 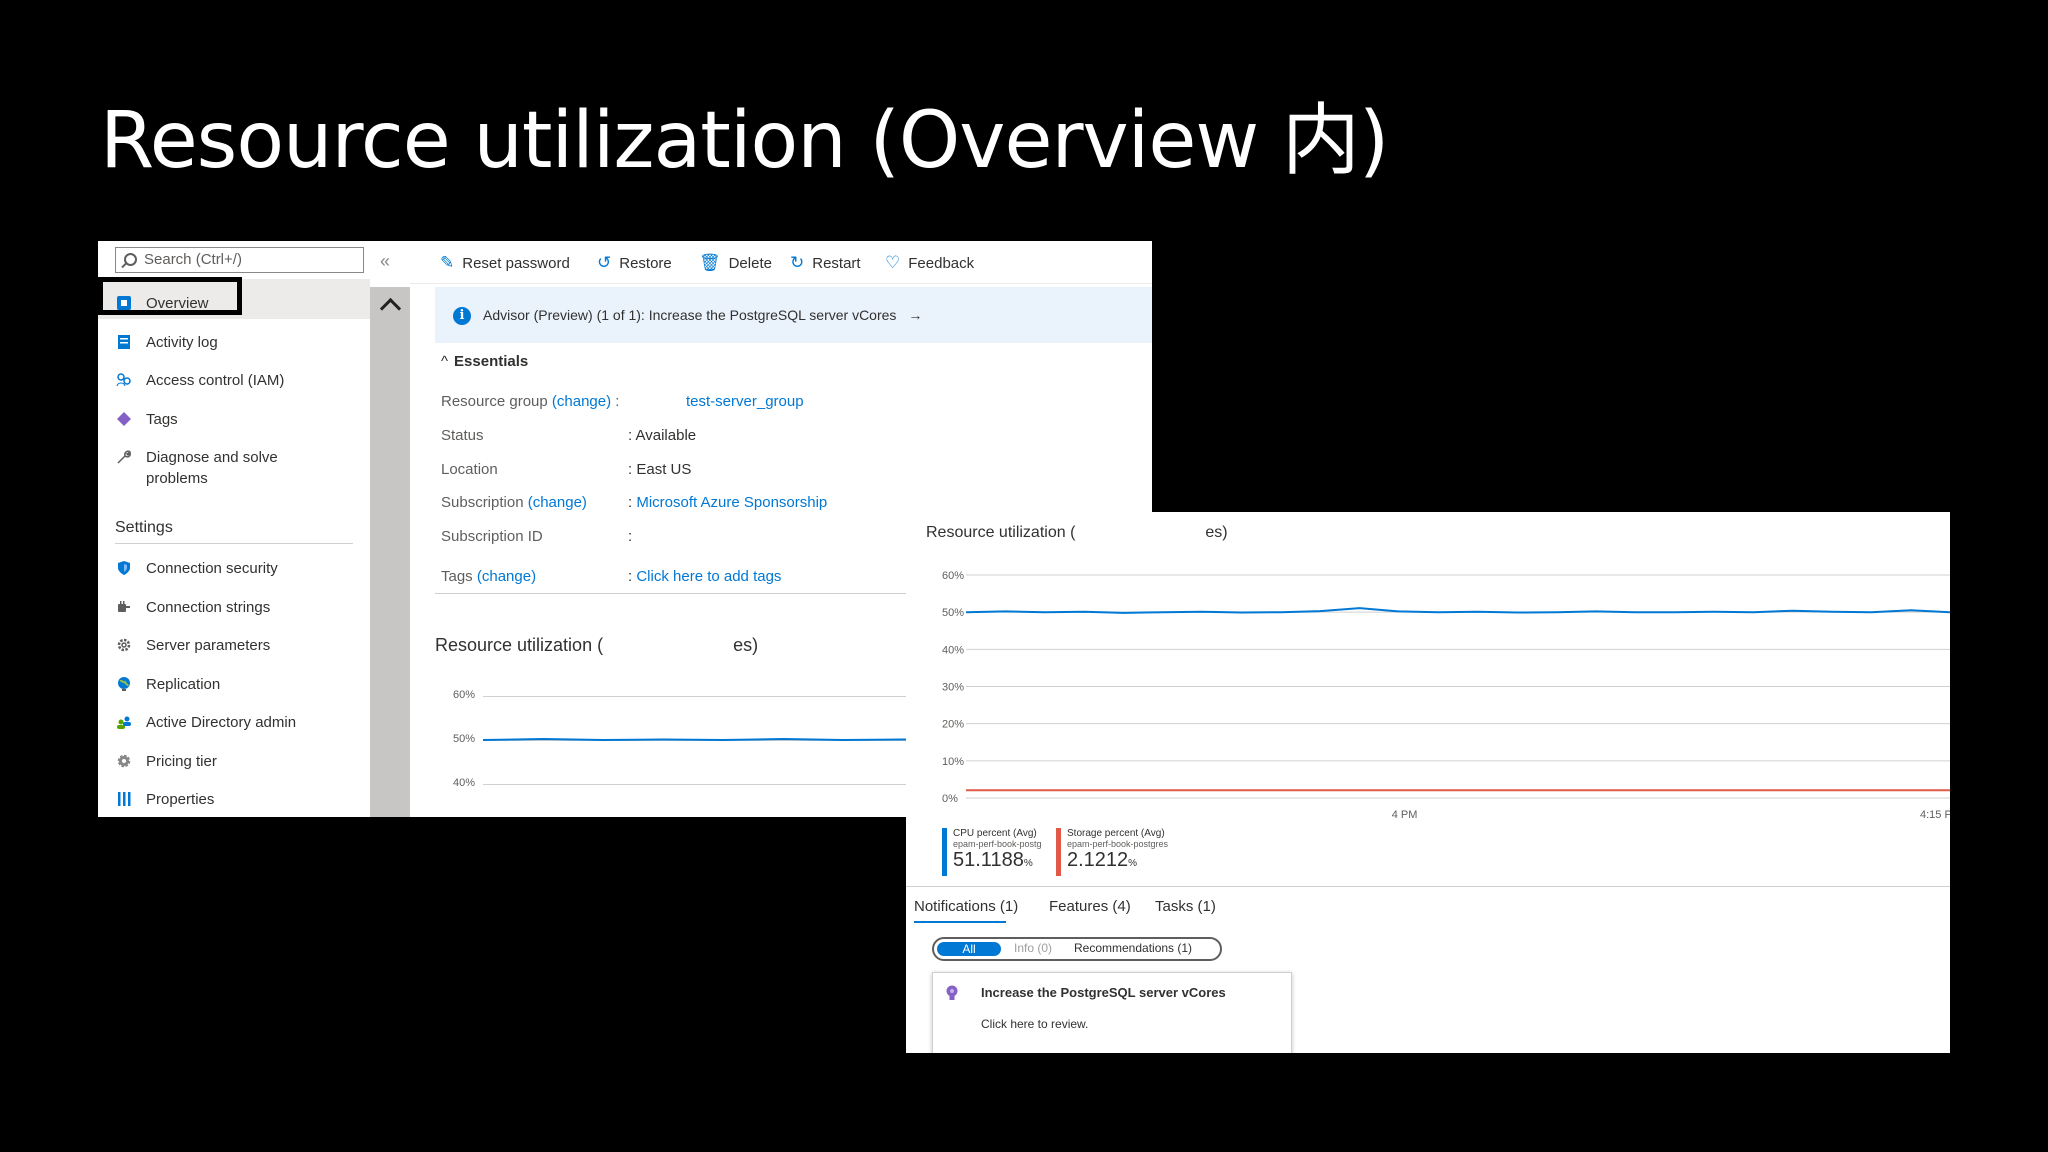 I want to click on legend-name: Storage percent (Avg), so click(x=1116, y=833).